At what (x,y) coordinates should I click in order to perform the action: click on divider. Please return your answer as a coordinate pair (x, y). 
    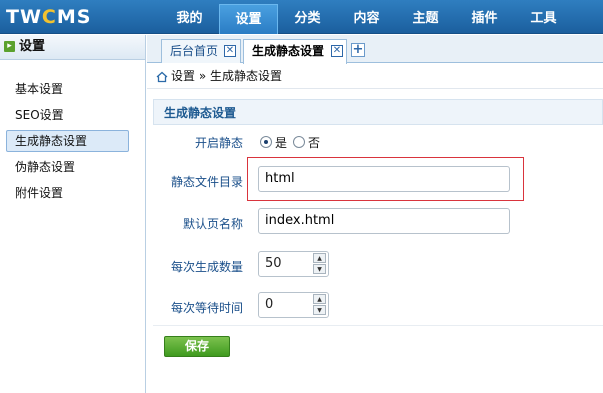
    Looking at the image, I should click on (378, 325).